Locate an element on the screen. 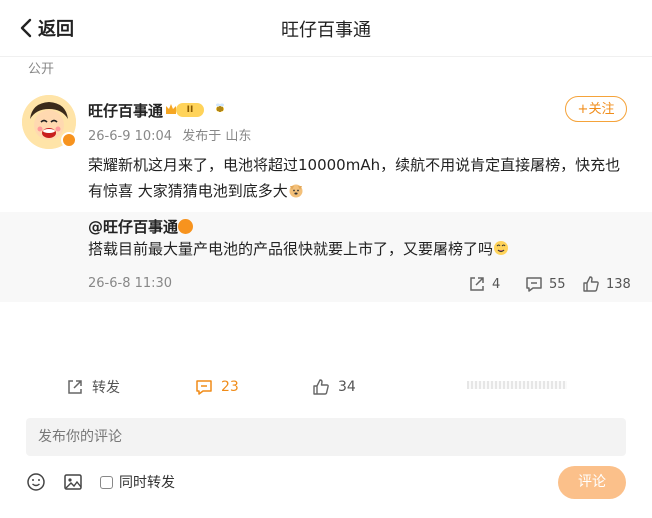 This screenshot has width=652, height=518. quote-verified-icon is located at coordinates (185, 226).